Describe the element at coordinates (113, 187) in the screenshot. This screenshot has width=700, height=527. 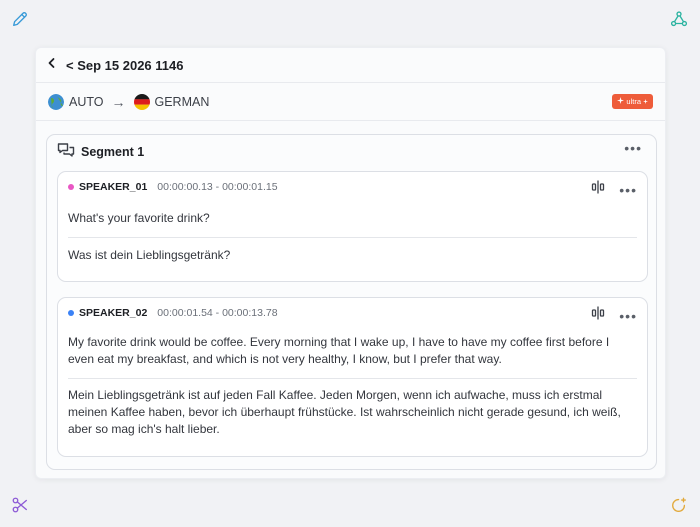
I see `speaker-label: SPEAKER_01` at that location.